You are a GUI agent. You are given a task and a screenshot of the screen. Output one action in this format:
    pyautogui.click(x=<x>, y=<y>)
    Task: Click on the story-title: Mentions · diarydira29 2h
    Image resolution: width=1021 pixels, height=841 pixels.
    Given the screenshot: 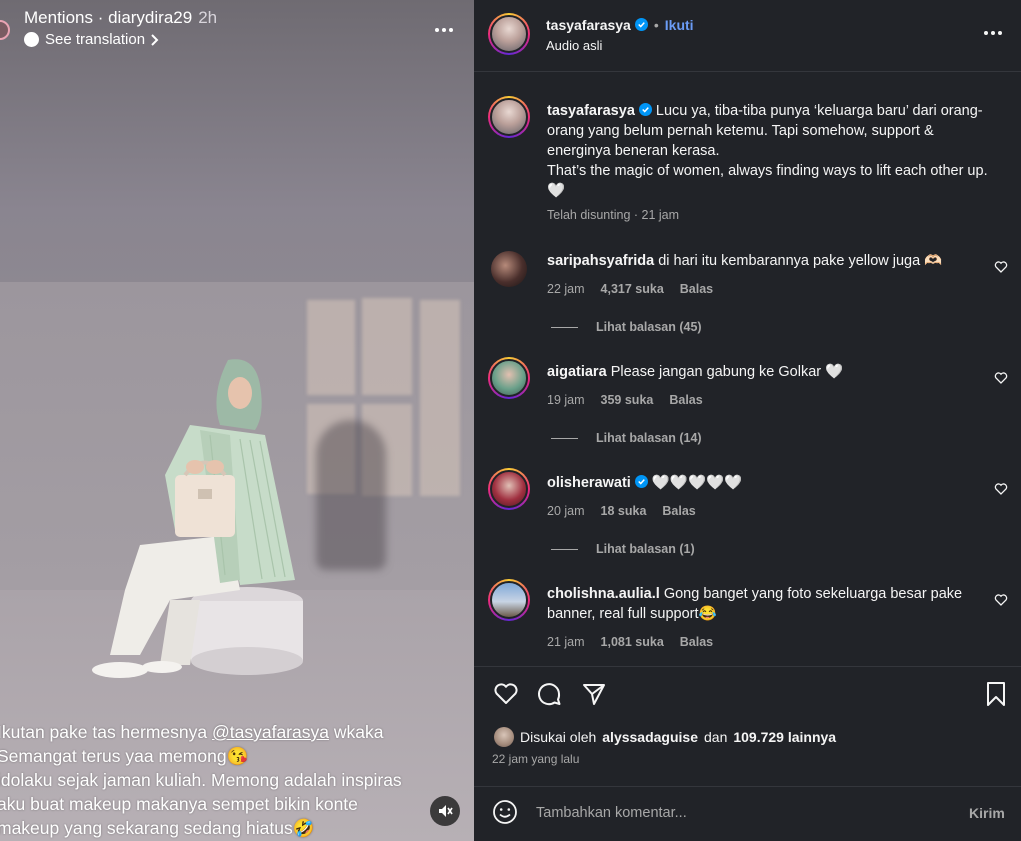 What is the action you would take?
    pyautogui.click(x=120, y=18)
    